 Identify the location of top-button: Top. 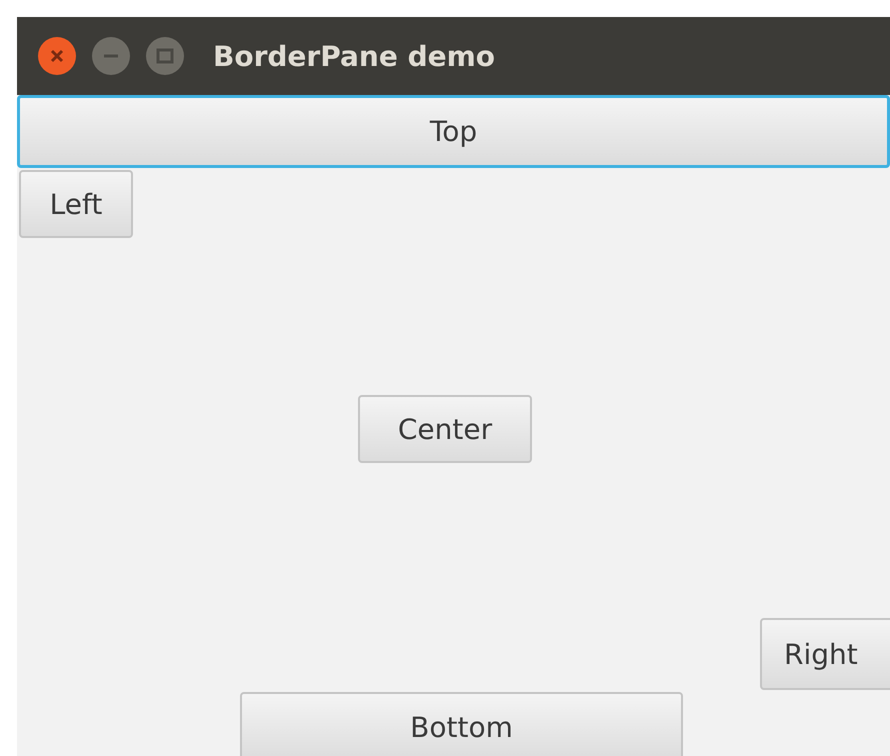
(453, 131).